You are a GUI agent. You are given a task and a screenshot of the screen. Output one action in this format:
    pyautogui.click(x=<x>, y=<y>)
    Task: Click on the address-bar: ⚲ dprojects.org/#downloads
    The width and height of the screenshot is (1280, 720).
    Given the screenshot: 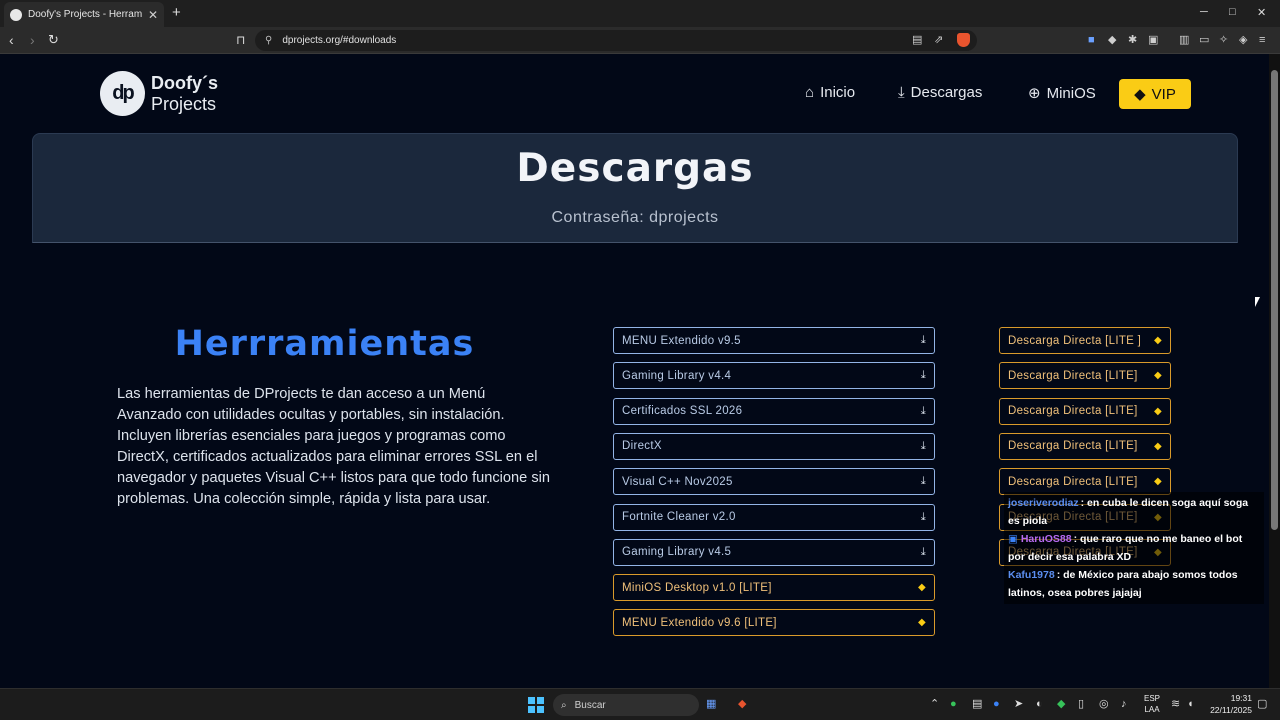 What is the action you would take?
    pyautogui.click(x=616, y=40)
    